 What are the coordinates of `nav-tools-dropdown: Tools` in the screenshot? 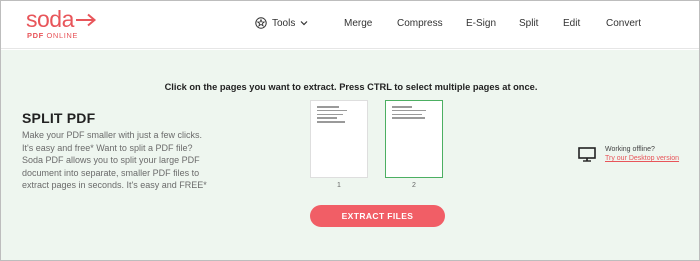 It's located at (281, 23).